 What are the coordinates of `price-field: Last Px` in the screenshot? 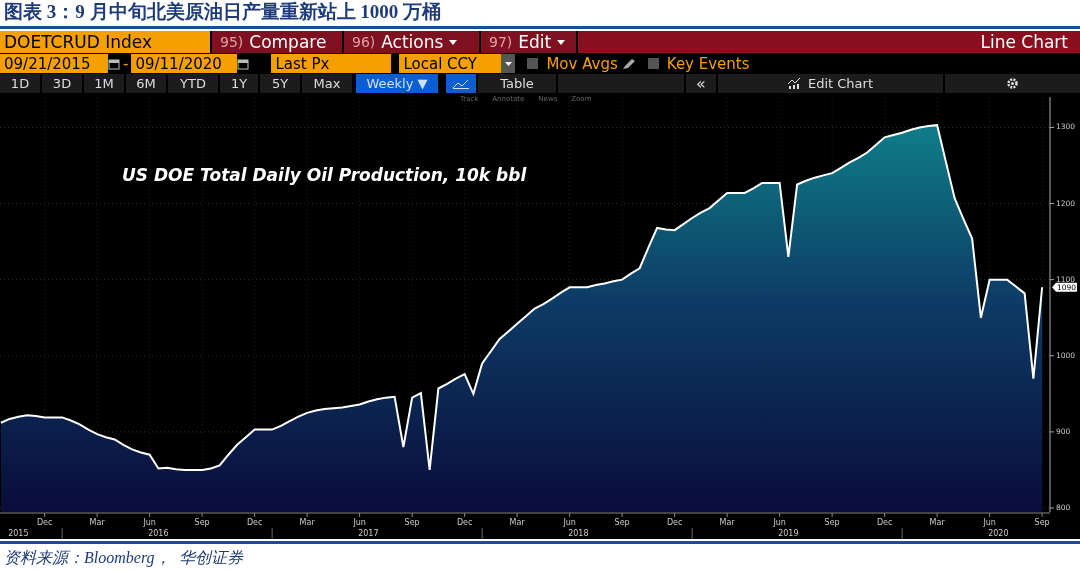 It's located at (331, 63).